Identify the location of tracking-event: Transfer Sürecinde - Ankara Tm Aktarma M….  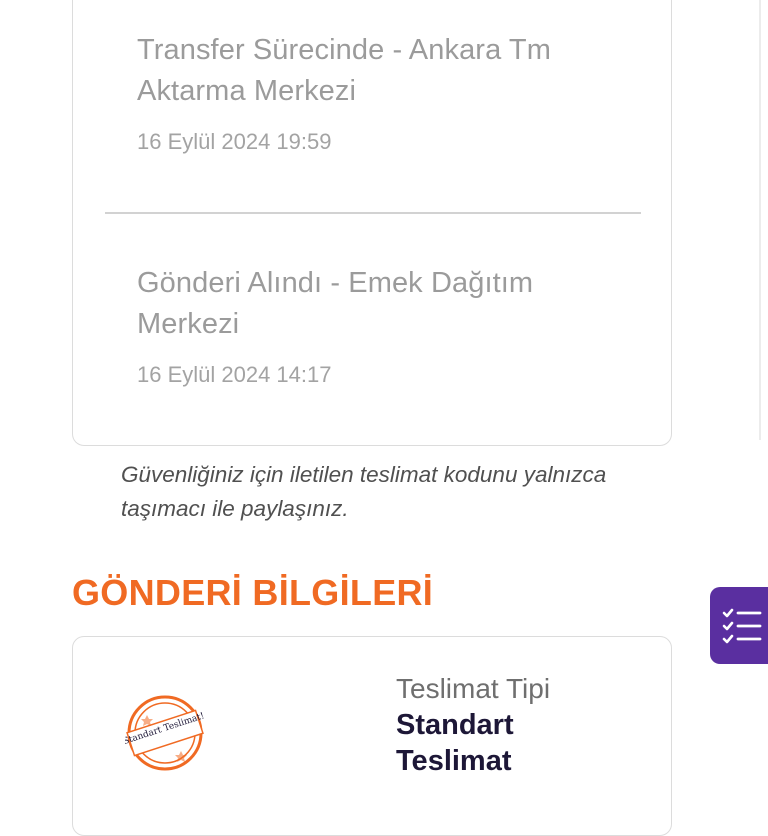
(387, 93).